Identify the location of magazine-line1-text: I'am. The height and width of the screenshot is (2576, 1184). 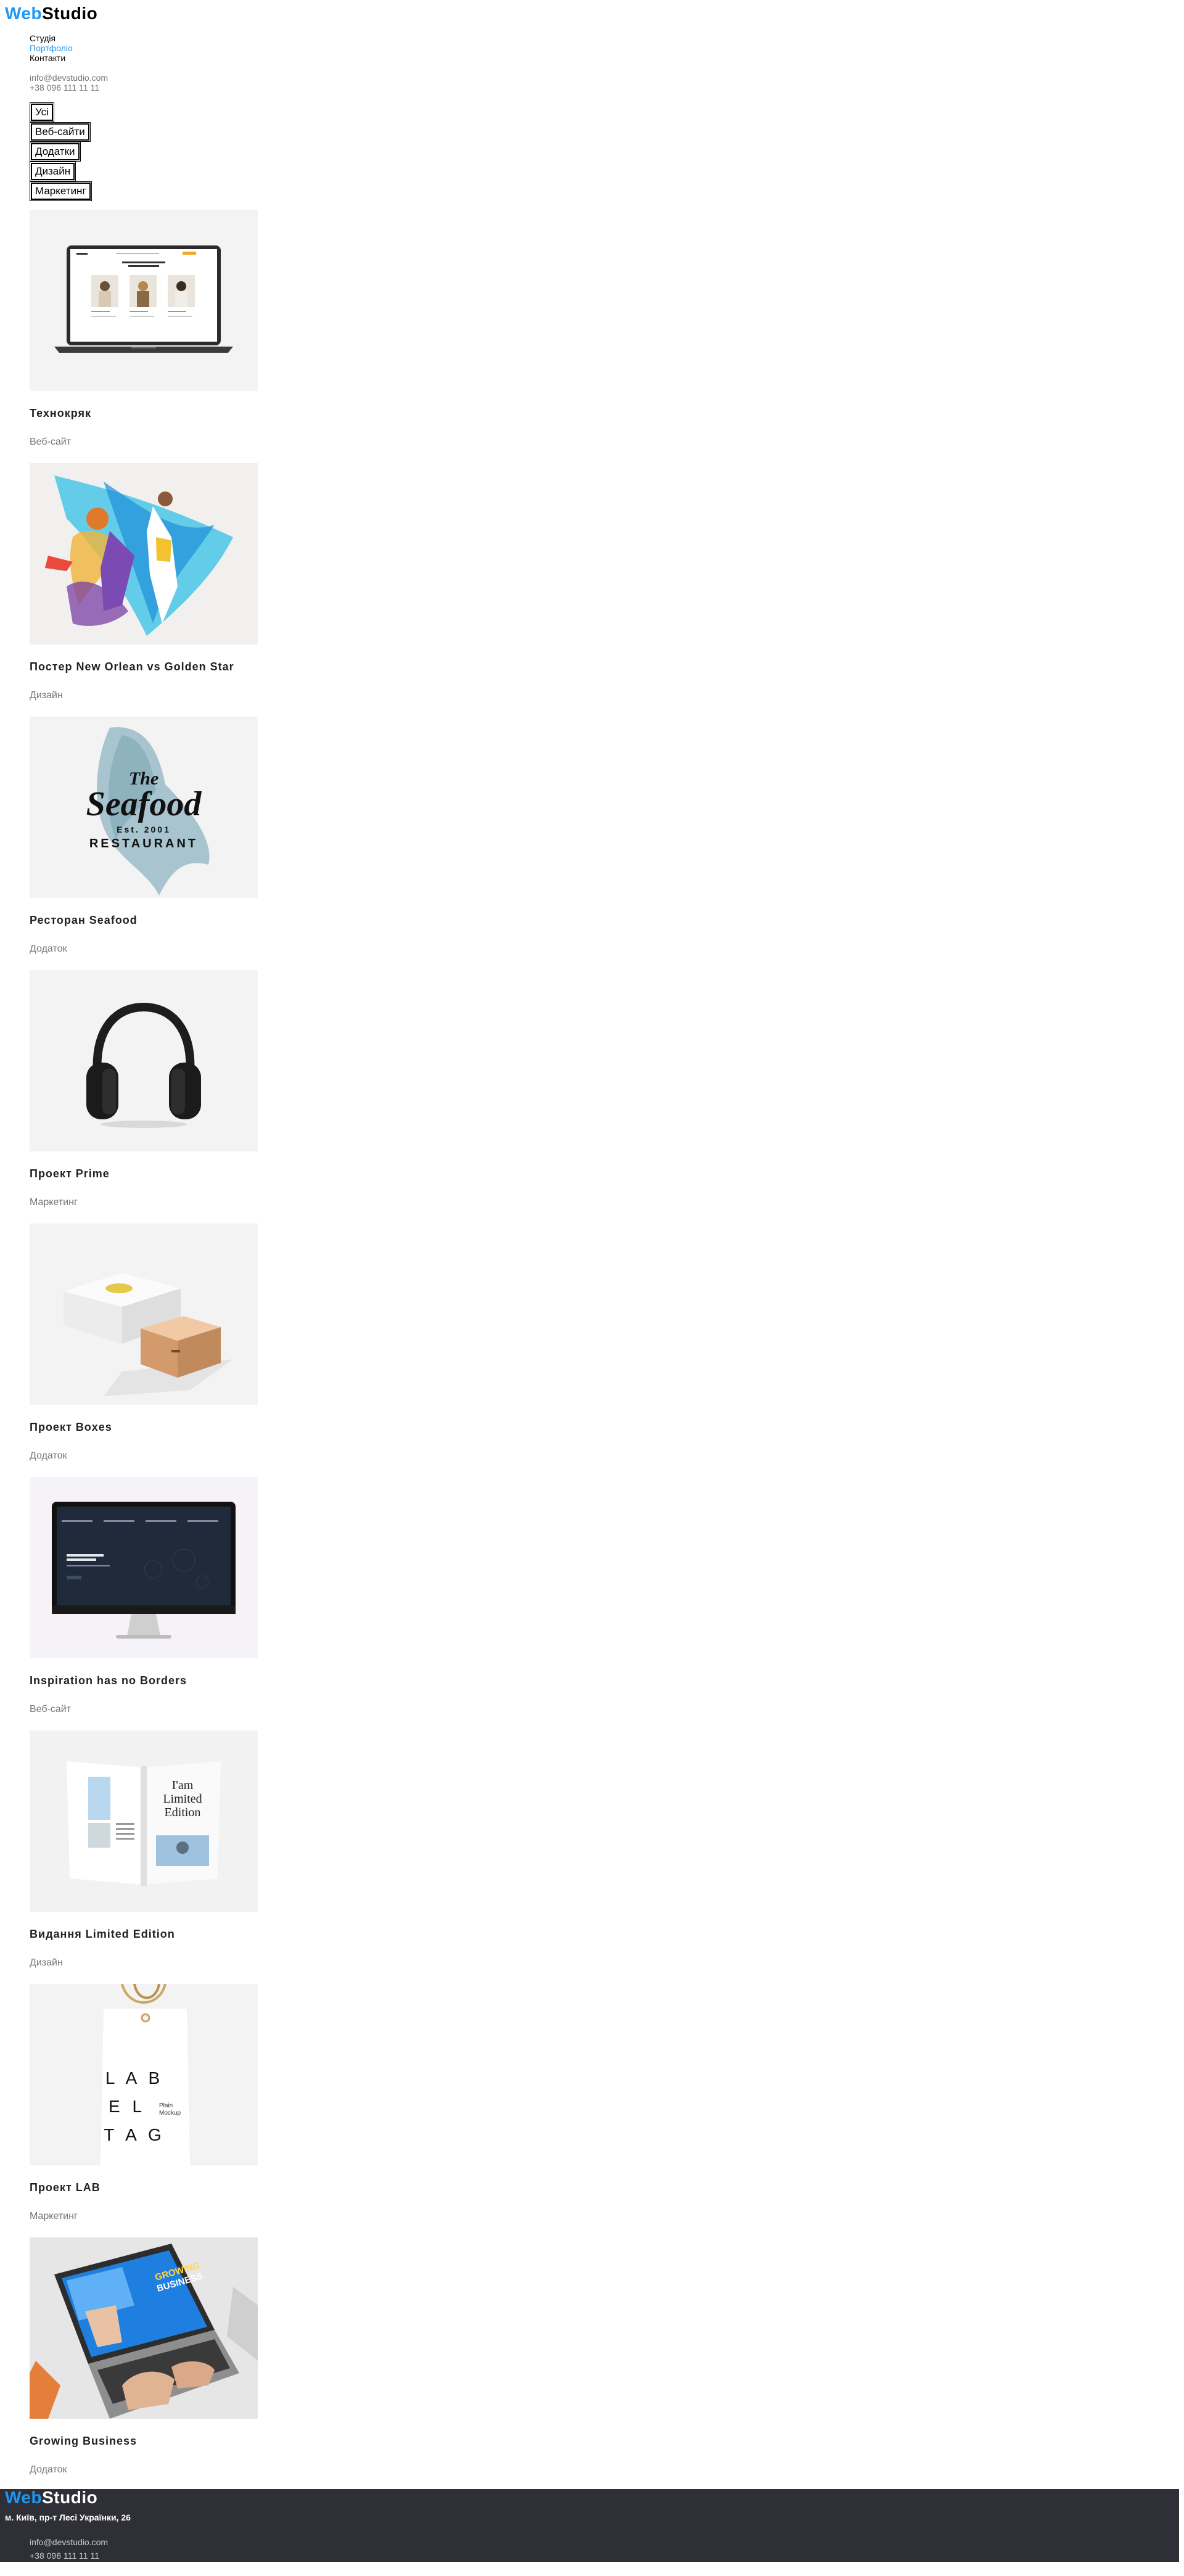
(183, 1785).